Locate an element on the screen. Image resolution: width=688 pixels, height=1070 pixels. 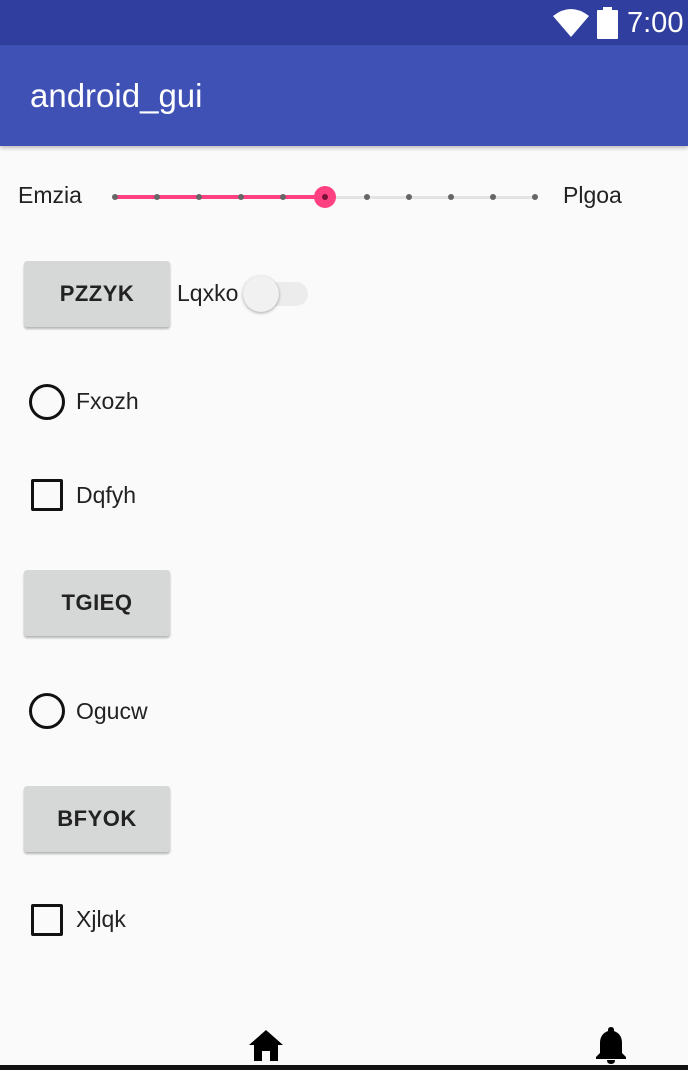
checkbox-dqfyh-label: Dqfyh is located at coordinates (106, 495).